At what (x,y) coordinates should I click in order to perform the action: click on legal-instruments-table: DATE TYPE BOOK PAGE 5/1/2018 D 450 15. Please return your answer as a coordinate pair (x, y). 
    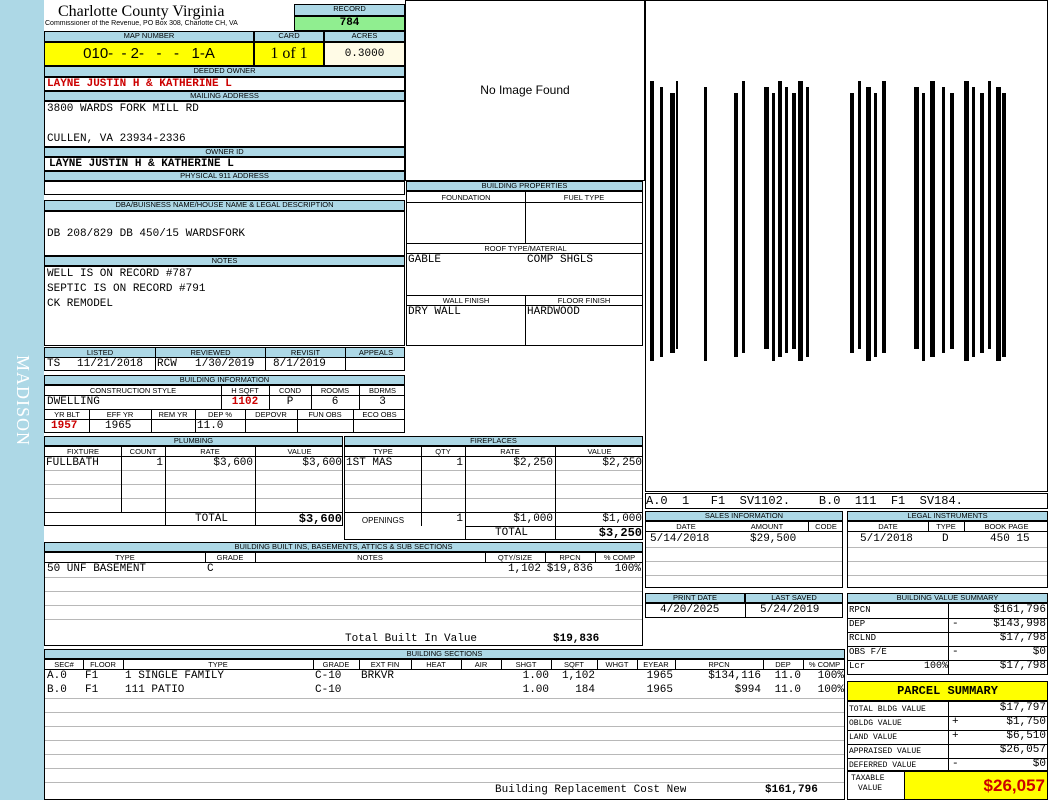
    Looking at the image, I should click on (947, 554).